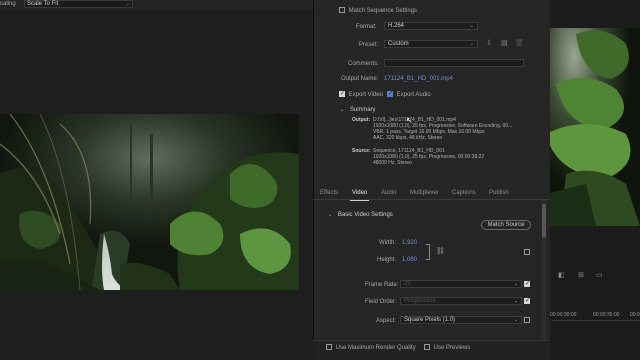  Describe the element at coordinates (78, 4) in the screenshot. I see `scaling-dropdown: Scale To Fit ⌄` at that location.